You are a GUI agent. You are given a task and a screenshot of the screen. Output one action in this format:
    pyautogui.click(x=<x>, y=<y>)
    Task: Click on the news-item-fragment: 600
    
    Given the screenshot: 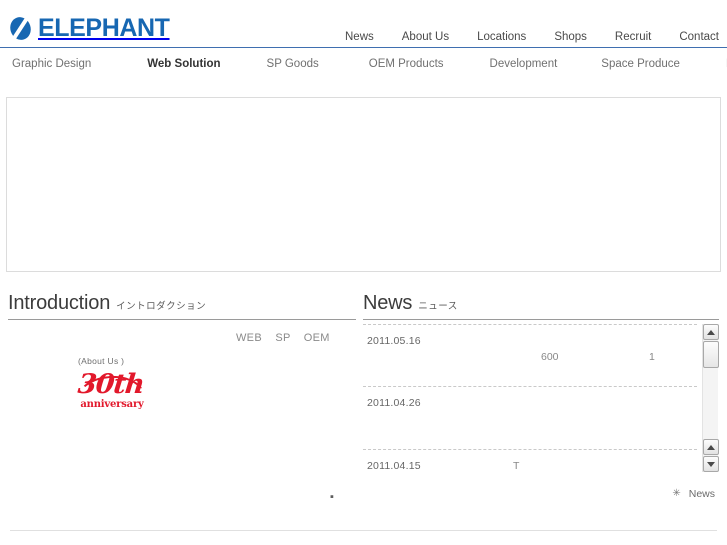 What is the action you would take?
    pyautogui.click(x=550, y=357)
    